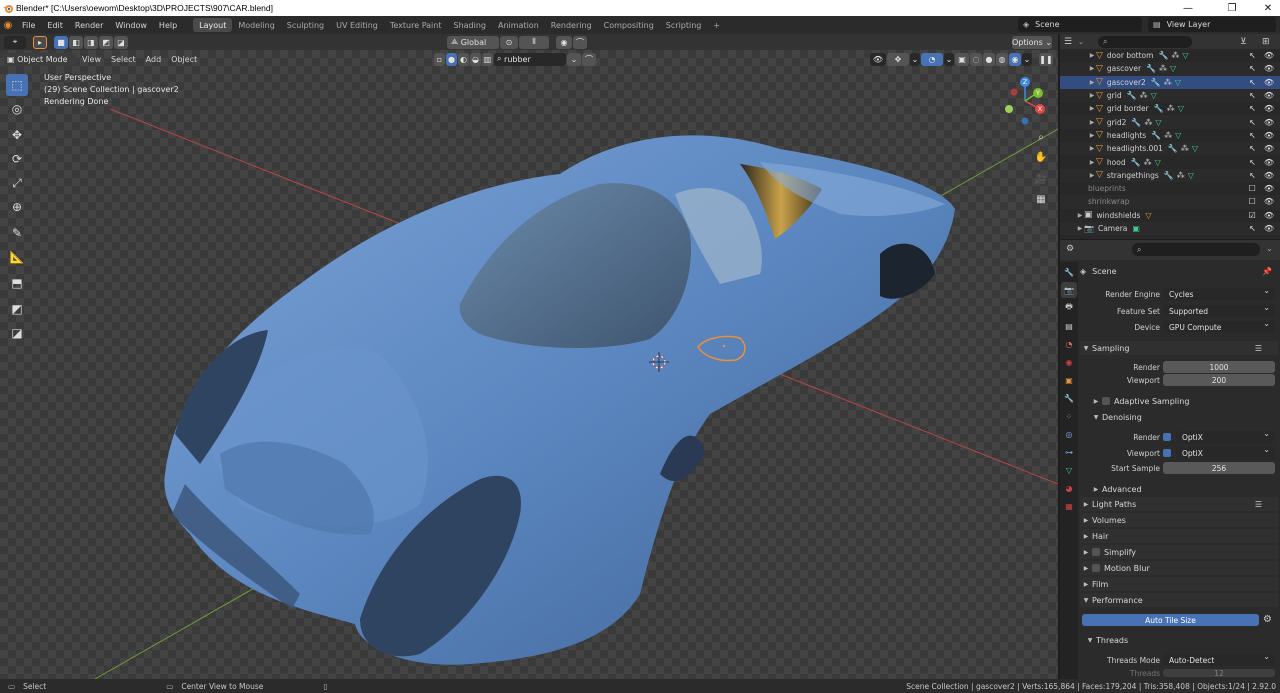 This screenshot has height=693, width=1280. Describe the element at coordinates (17, 207) in the screenshot. I see `transform-tool-icon: ⊕` at that location.